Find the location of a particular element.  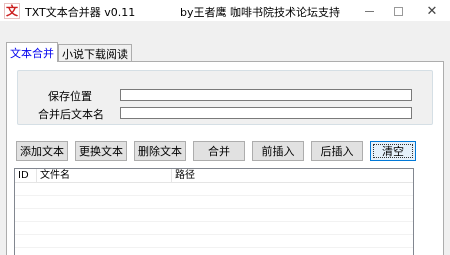

title-bar: 文 TXT文本合并器 v0.11 by王者鹰 咖啡书院技术论坛支持 ✕ is located at coordinates (225, 11).